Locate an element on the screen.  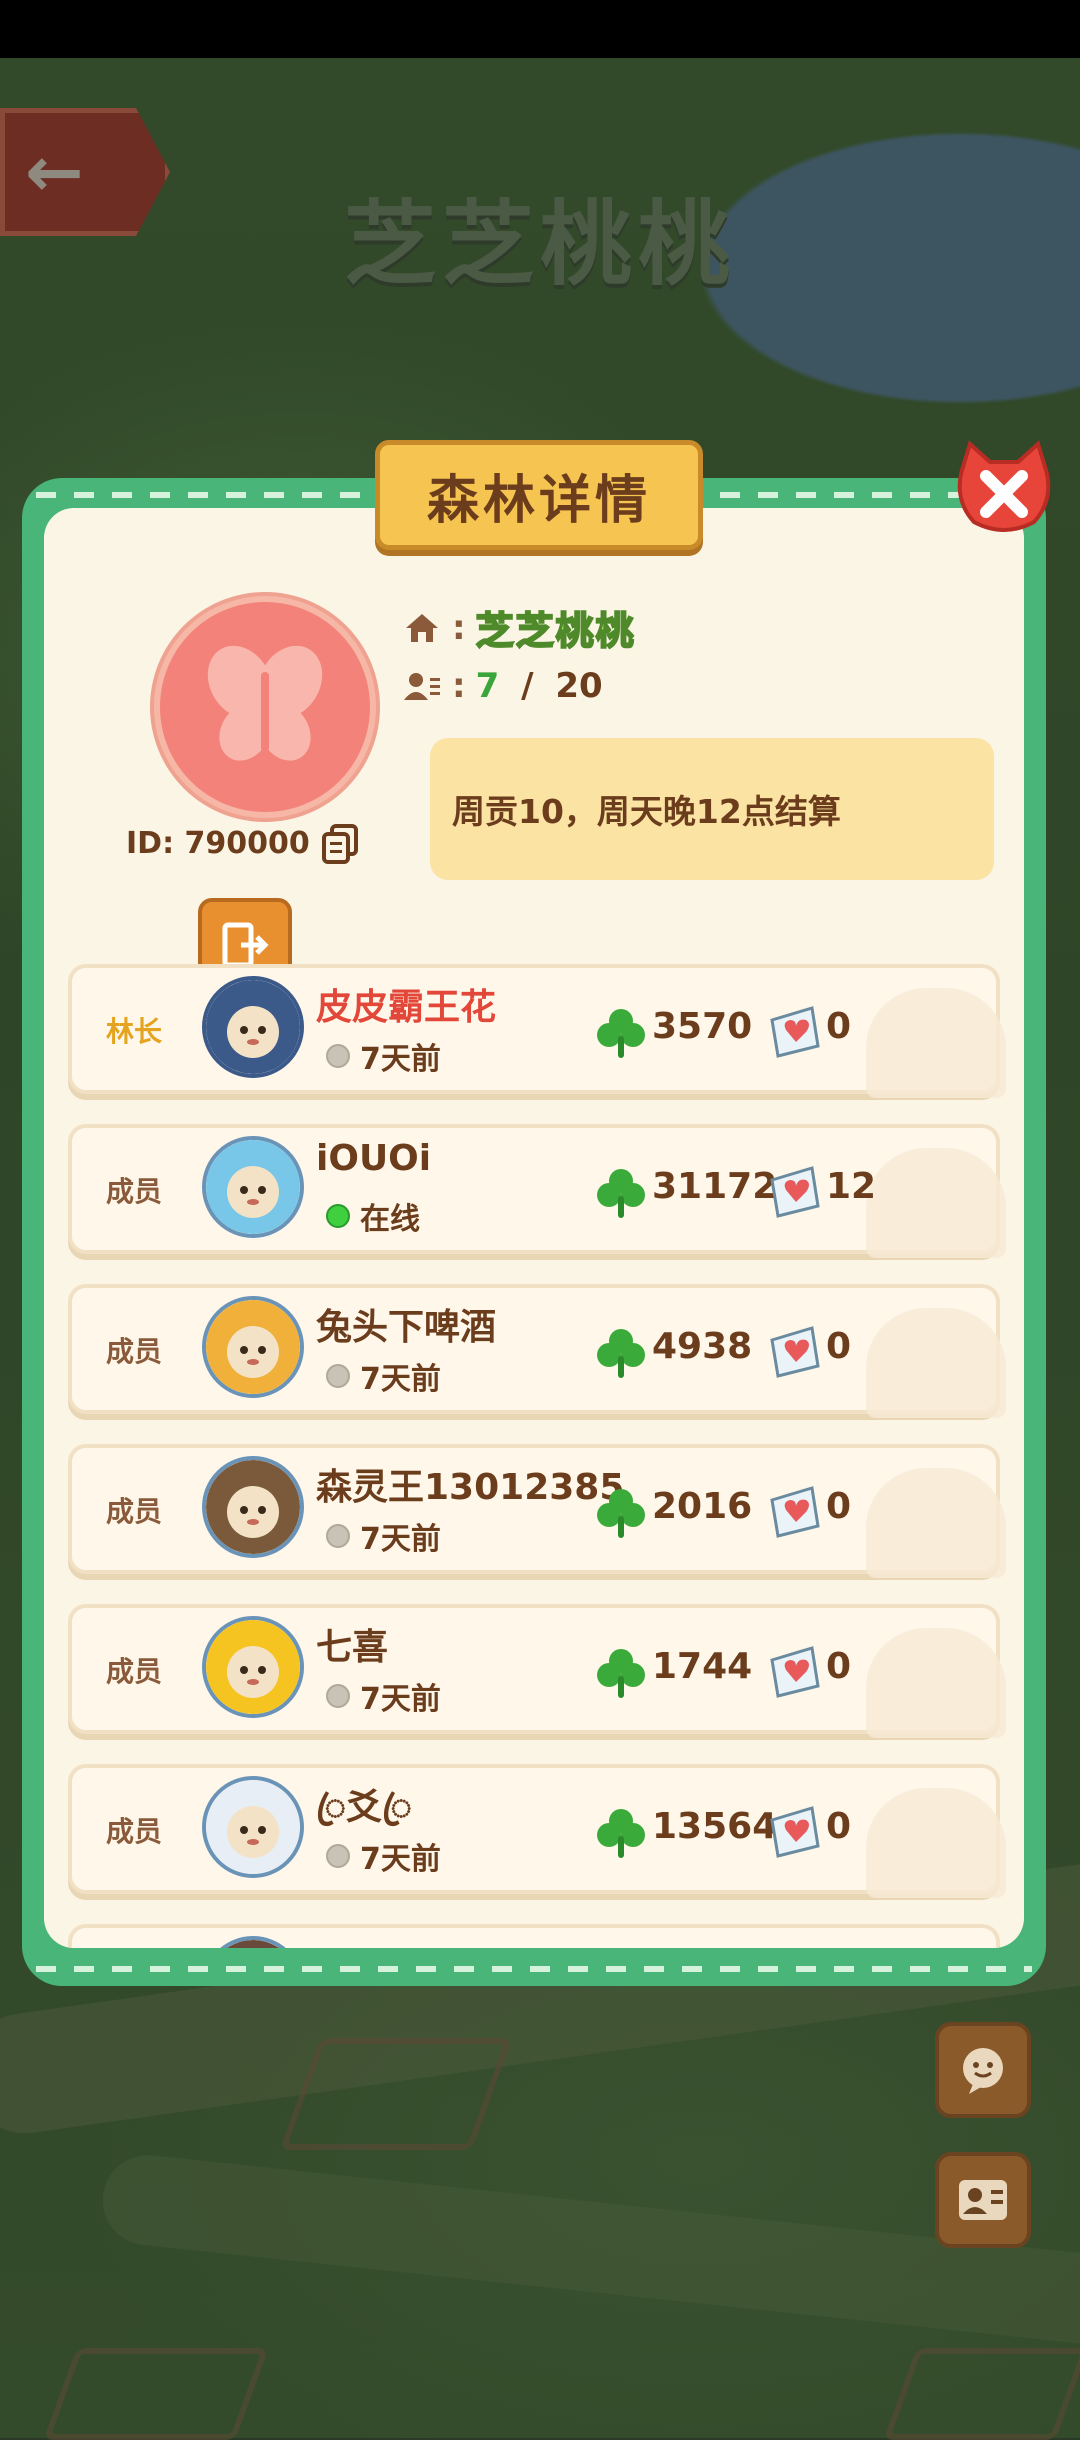
member-status: 在线 is located at coordinates (373, 1216).